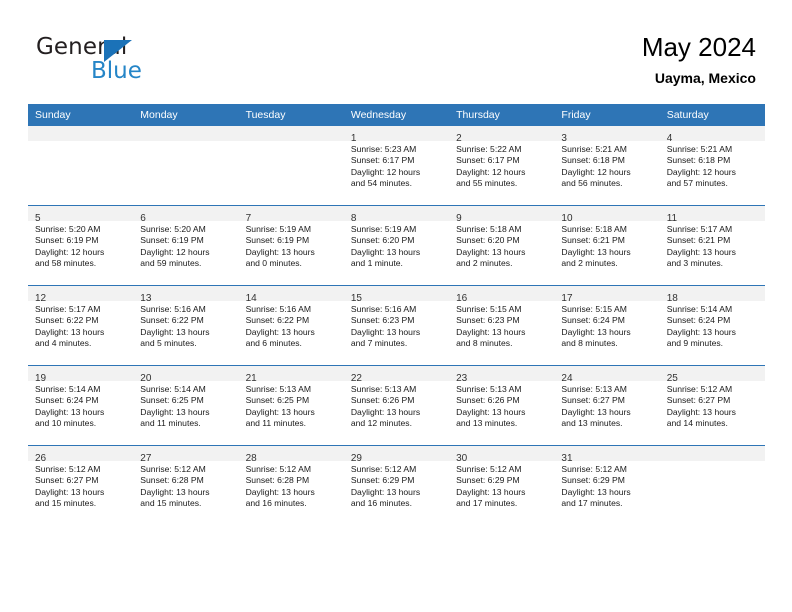  Describe the element at coordinates (607, 215) in the screenshot. I see `day-number-strip: 10` at that location.